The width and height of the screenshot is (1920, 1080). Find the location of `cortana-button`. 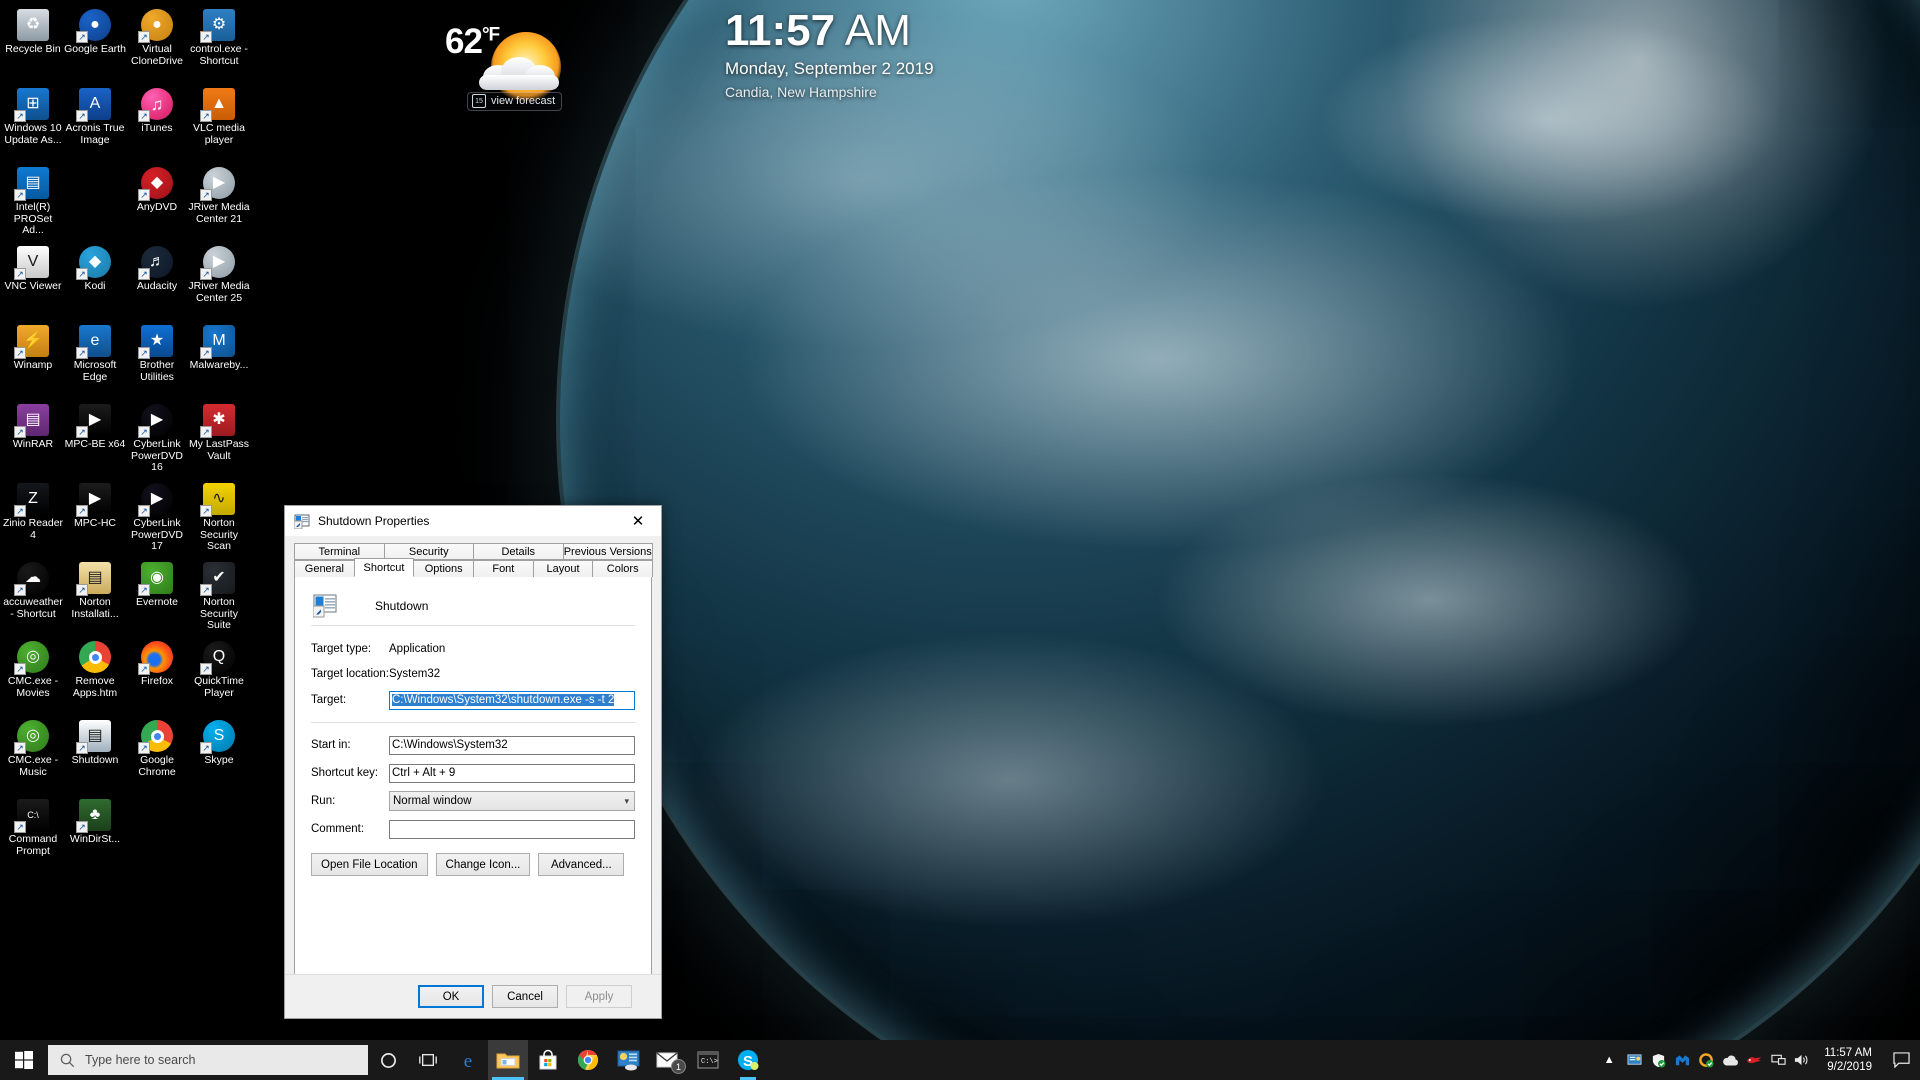

cortana-button is located at coordinates (388, 1060).